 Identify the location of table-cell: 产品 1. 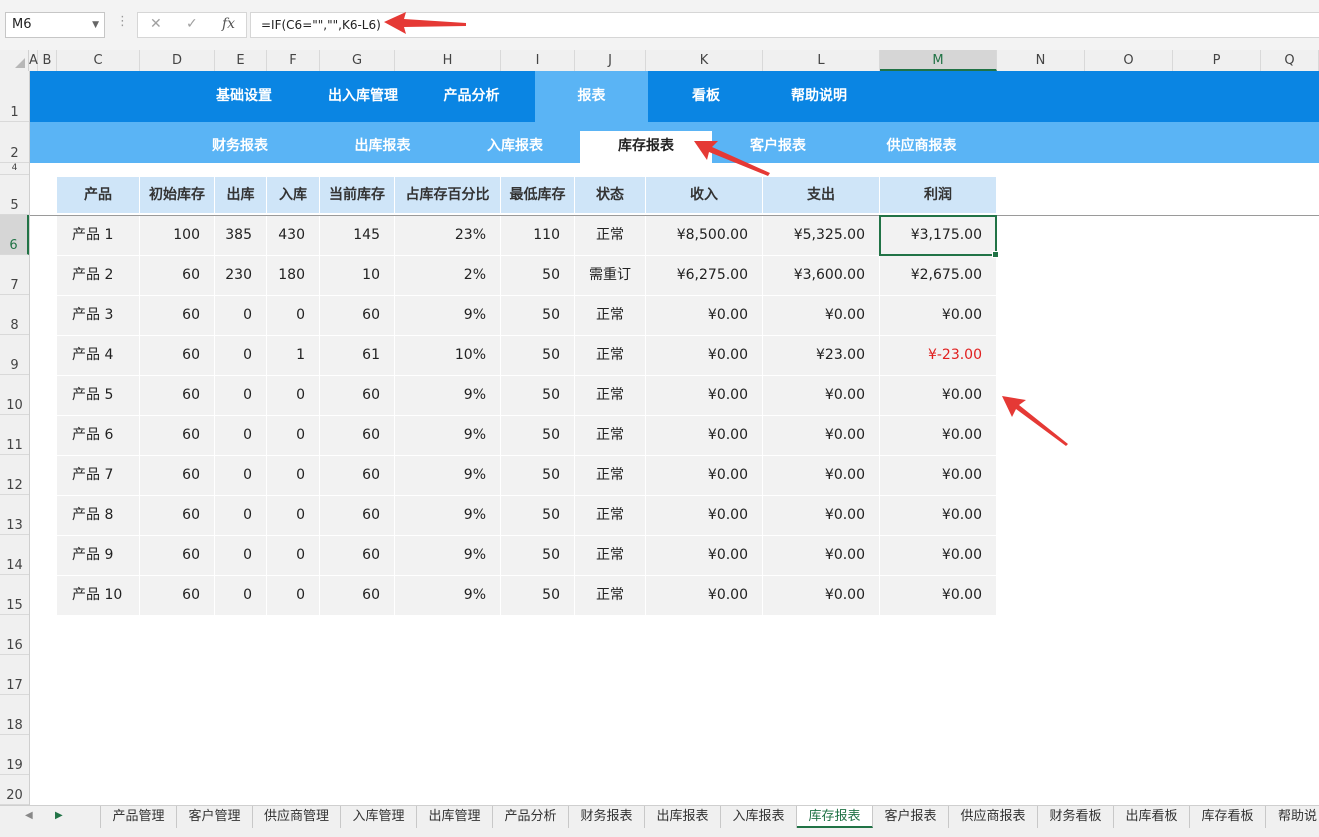
(98, 235).